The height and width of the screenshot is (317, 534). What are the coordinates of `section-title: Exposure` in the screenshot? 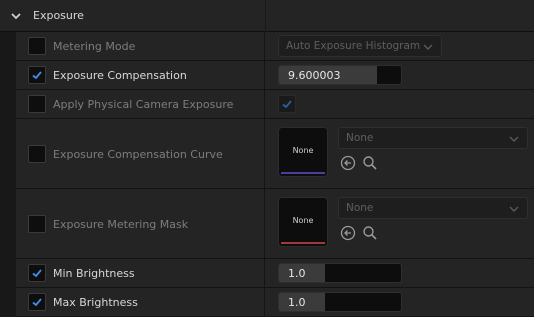 It's located at (58, 15).